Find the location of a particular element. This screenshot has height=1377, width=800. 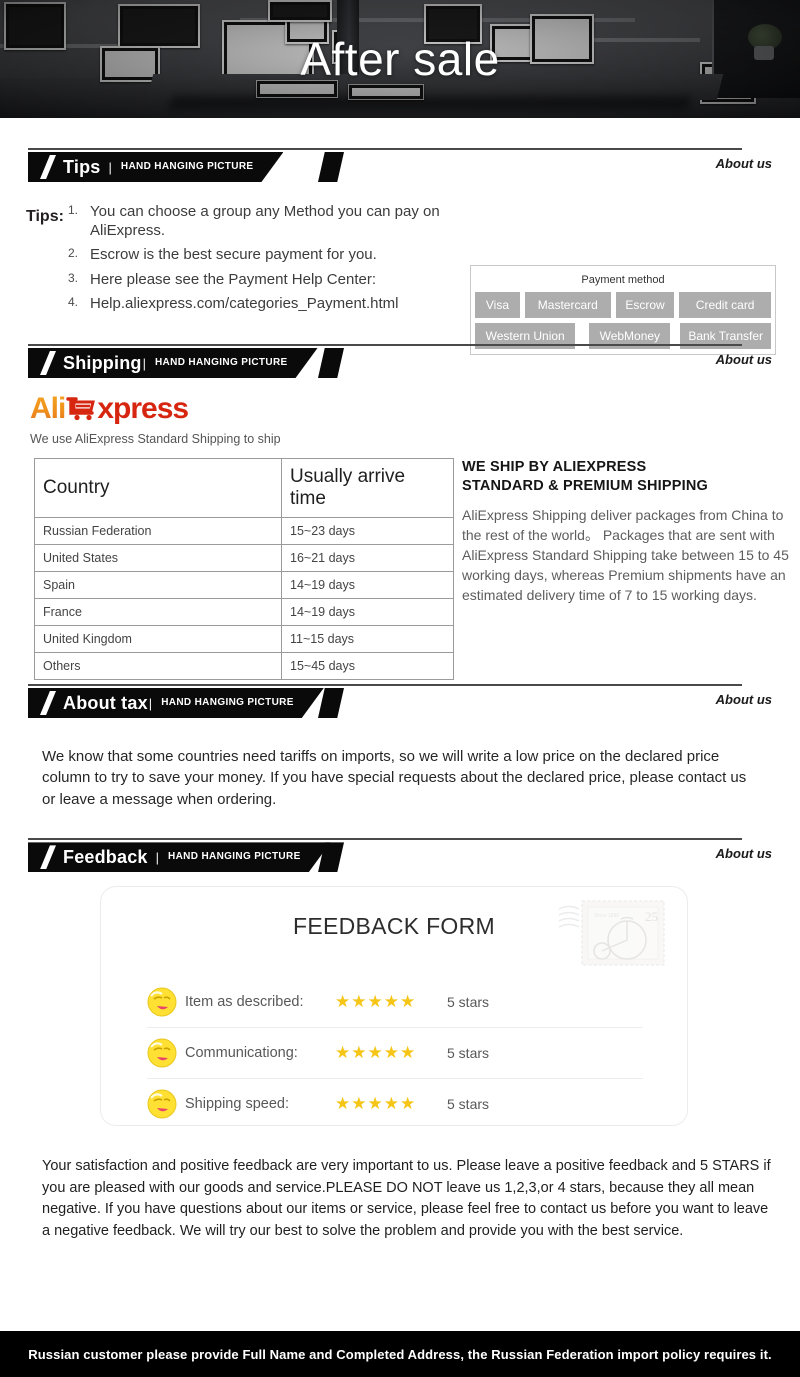

cell-time: 16~21 days is located at coordinates (367, 558).